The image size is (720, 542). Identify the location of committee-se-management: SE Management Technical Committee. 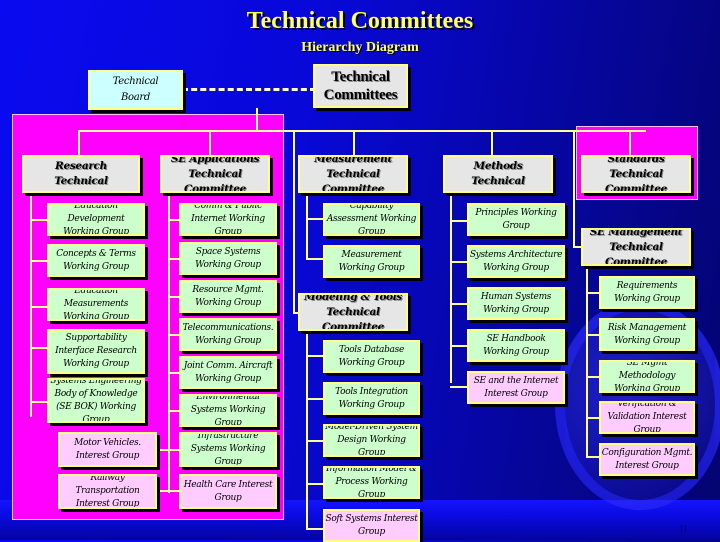
(636, 247).